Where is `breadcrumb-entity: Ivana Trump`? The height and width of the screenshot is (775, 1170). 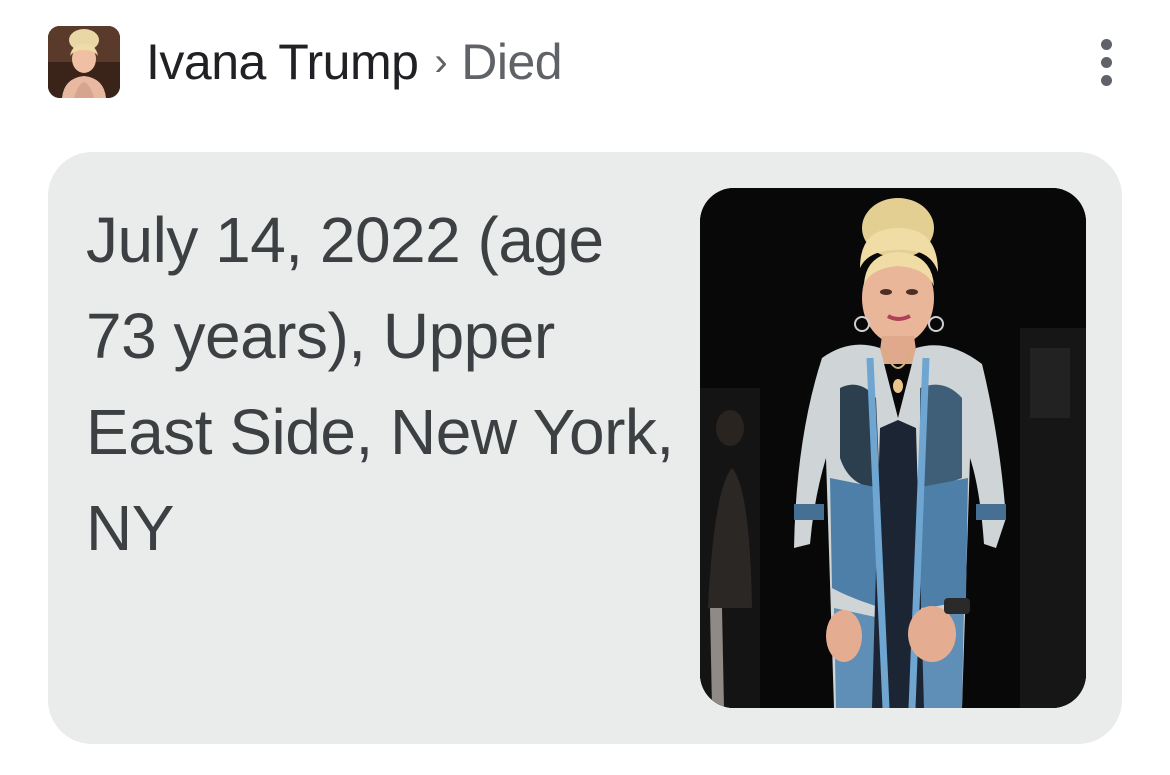 breadcrumb-entity: Ivana Trump is located at coordinates (282, 62).